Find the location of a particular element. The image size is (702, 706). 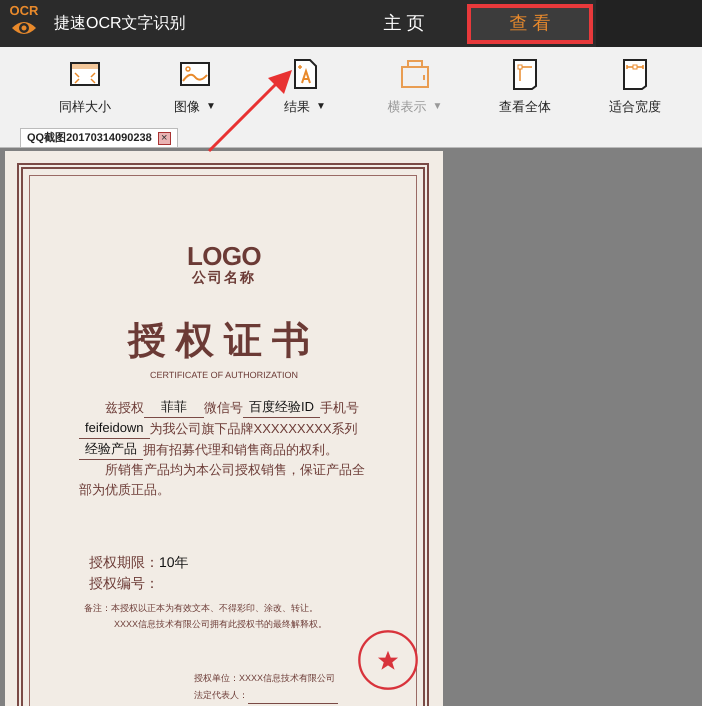

certificate-title: 授权证书 is located at coordinates (224, 341).